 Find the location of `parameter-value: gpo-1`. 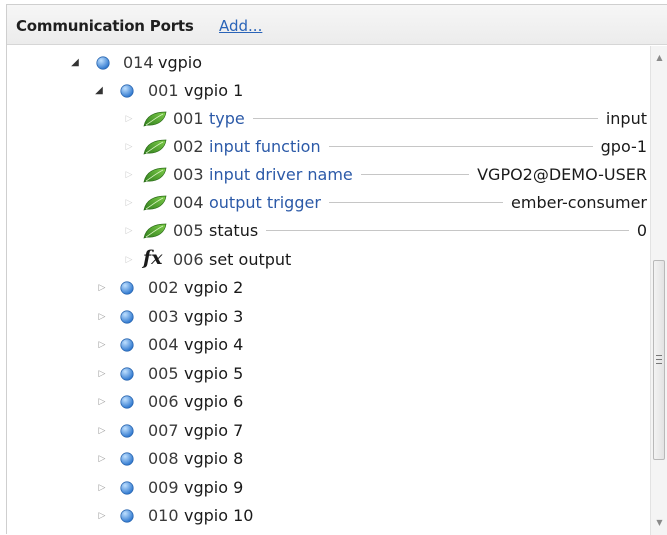

parameter-value: gpo-1 is located at coordinates (623, 146).